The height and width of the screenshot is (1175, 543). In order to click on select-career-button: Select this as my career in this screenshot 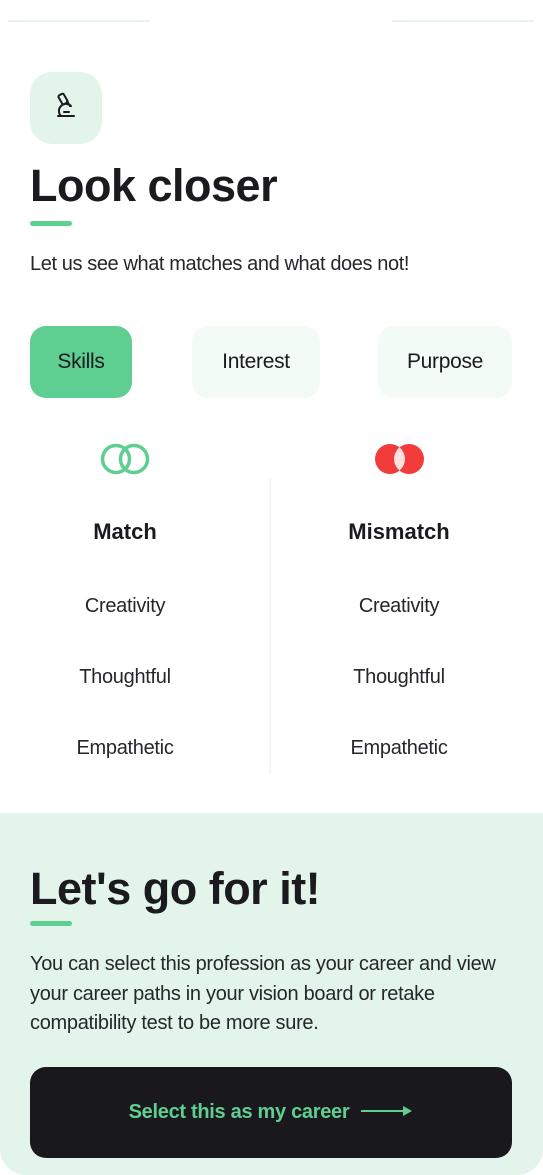, I will do `click(271, 1112)`.